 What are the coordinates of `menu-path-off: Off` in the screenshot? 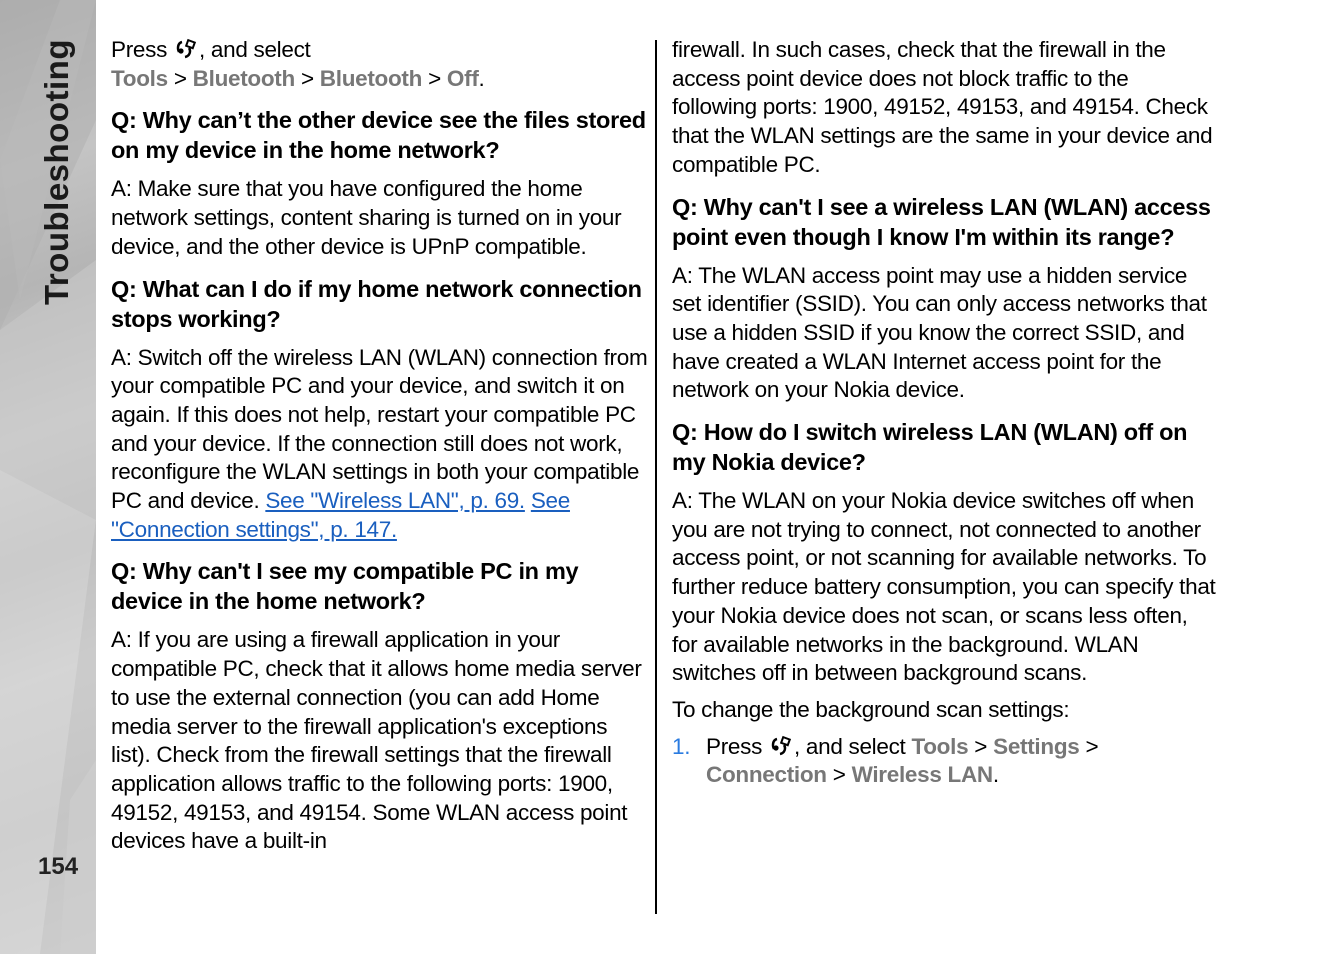 It's located at (462, 78).